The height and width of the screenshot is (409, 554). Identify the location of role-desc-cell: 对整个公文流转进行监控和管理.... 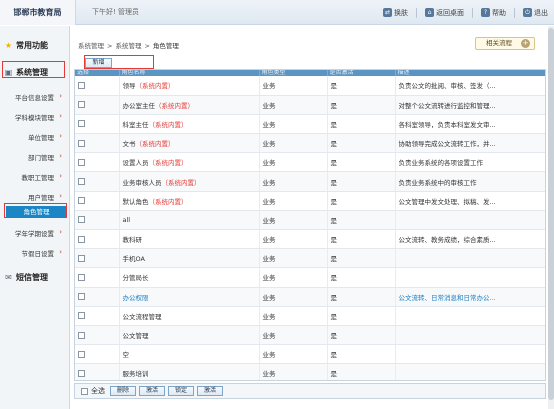
(470, 105).